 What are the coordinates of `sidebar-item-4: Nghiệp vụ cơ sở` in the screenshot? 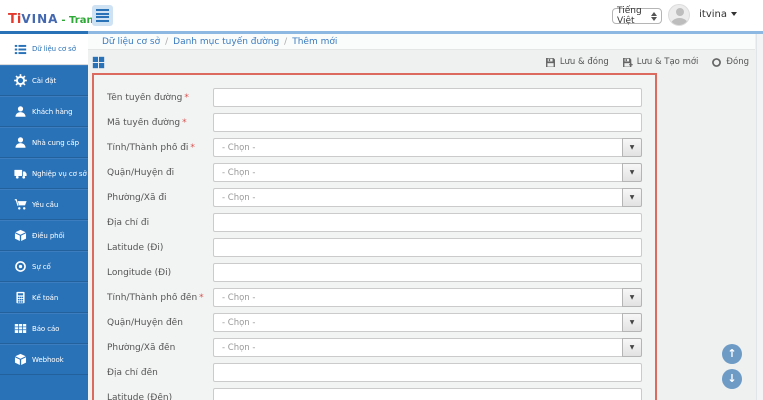 It's located at (44, 173).